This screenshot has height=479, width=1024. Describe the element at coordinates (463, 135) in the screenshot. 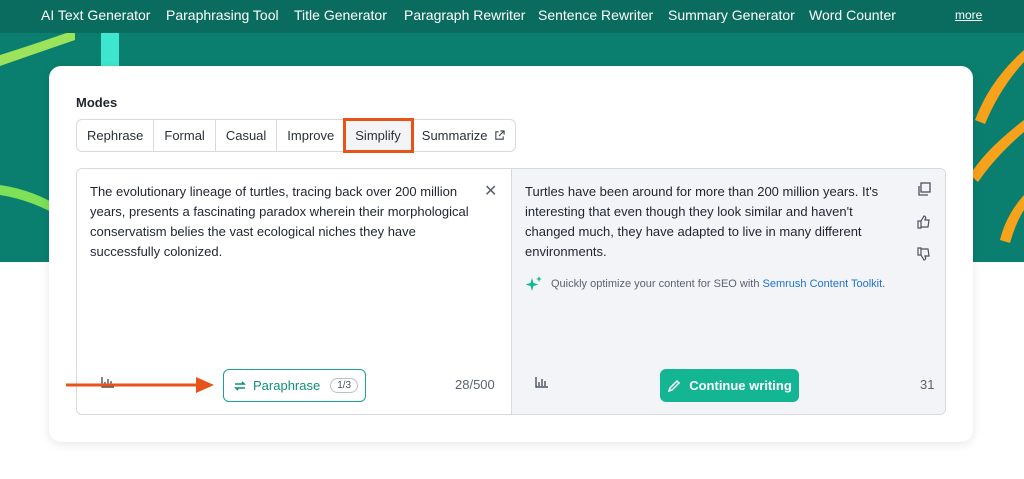

I see `mode-summarize: Summarize` at that location.